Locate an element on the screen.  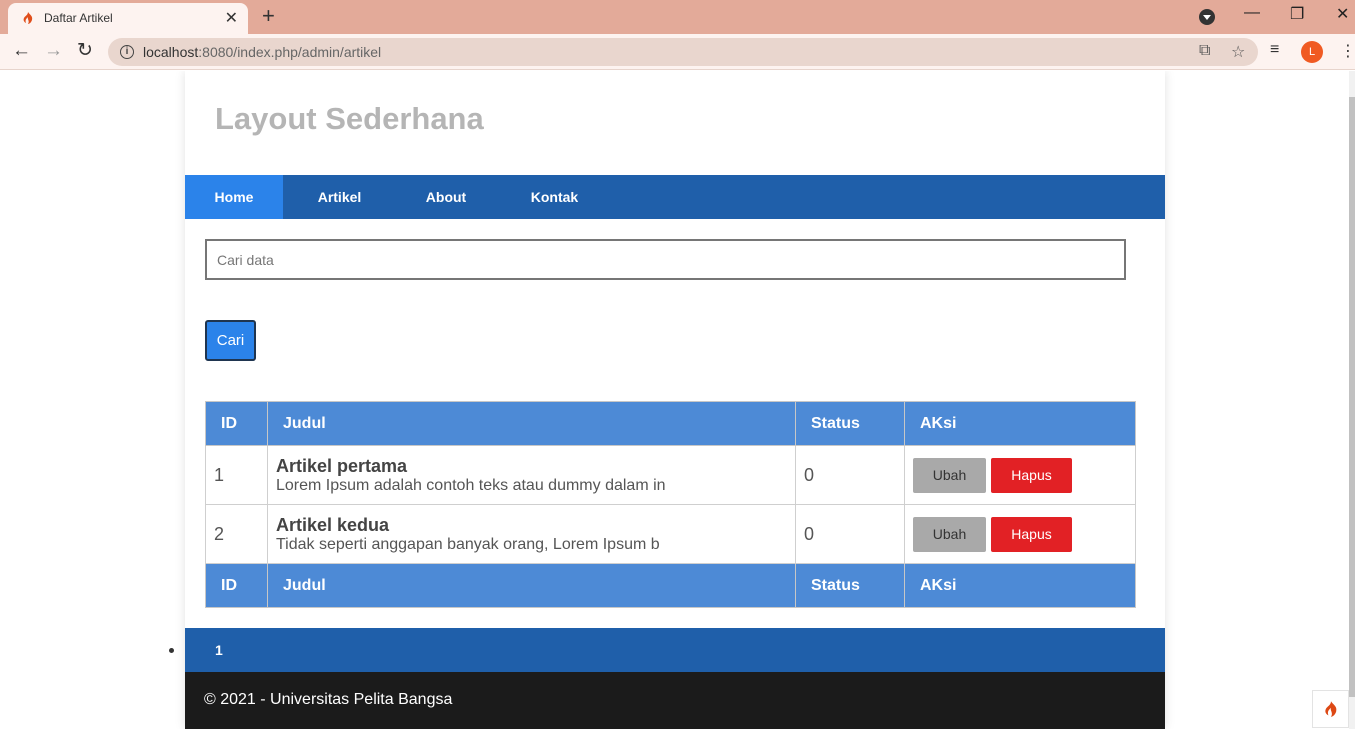
vertical-scrollbar is located at coordinates (1352, 400).